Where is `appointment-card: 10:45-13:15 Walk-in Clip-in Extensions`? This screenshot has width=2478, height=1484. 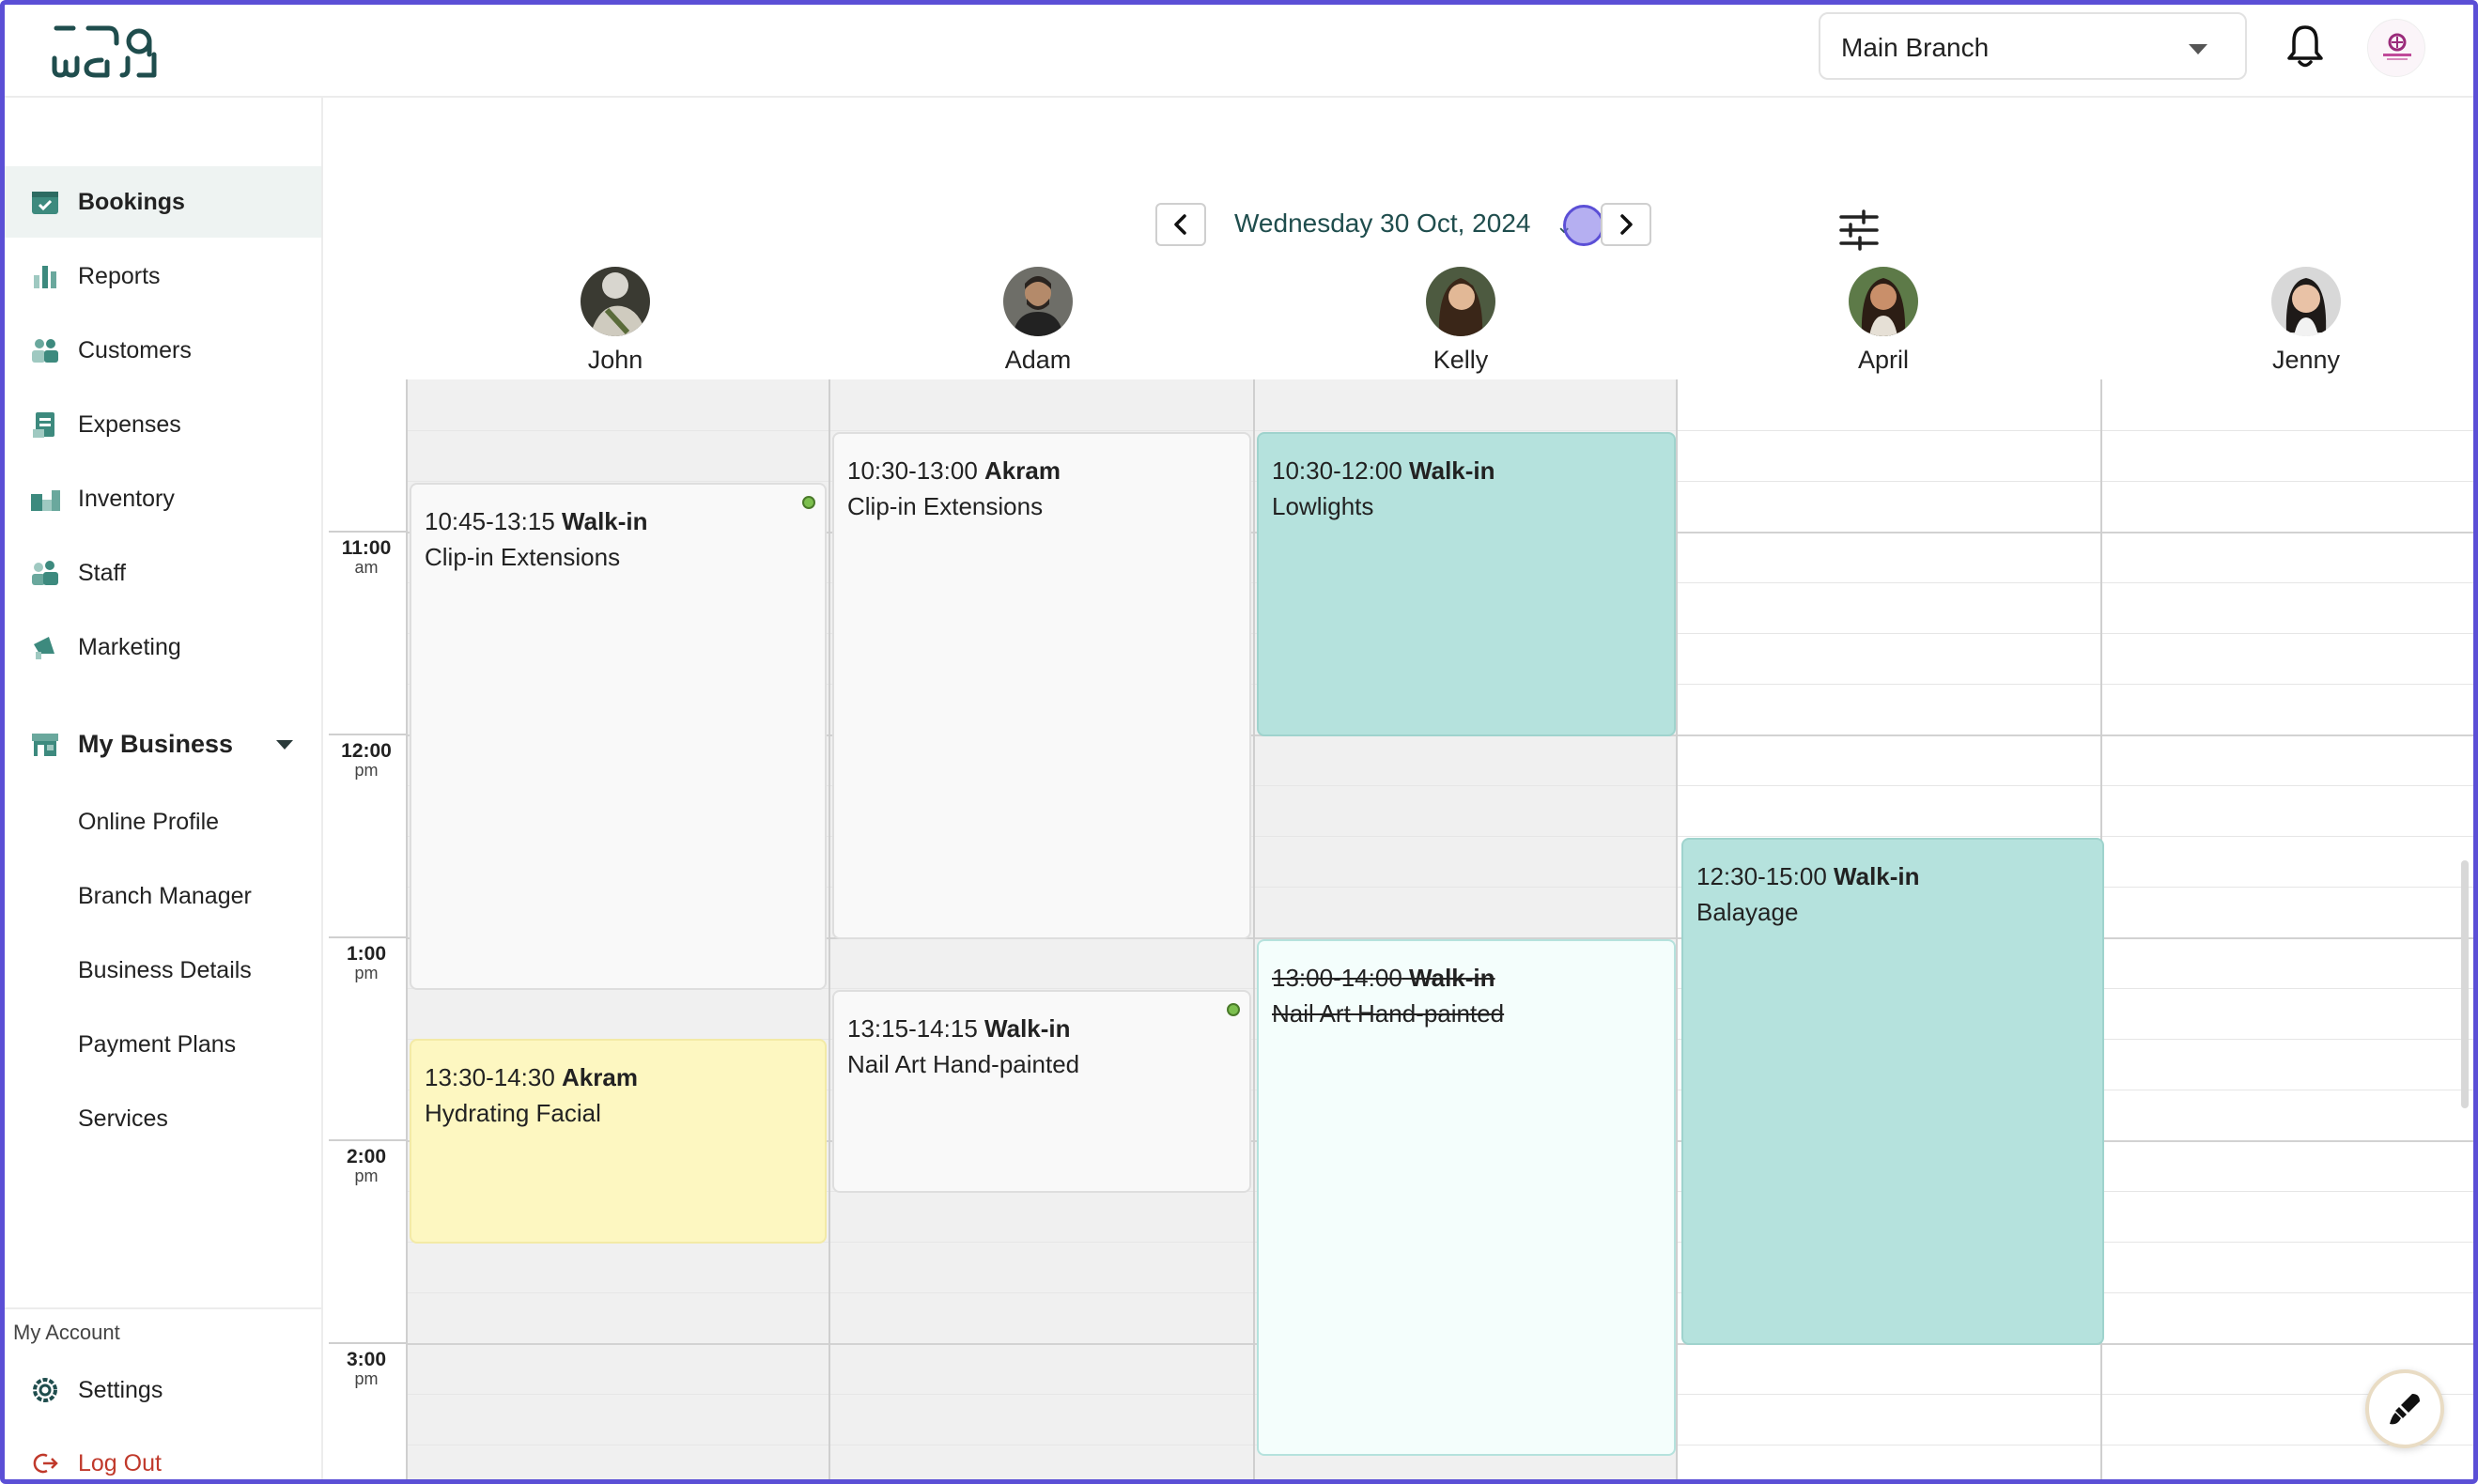 appointment-card: 10:45-13:15 Walk-in Clip-in Extensions is located at coordinates (619, 737).